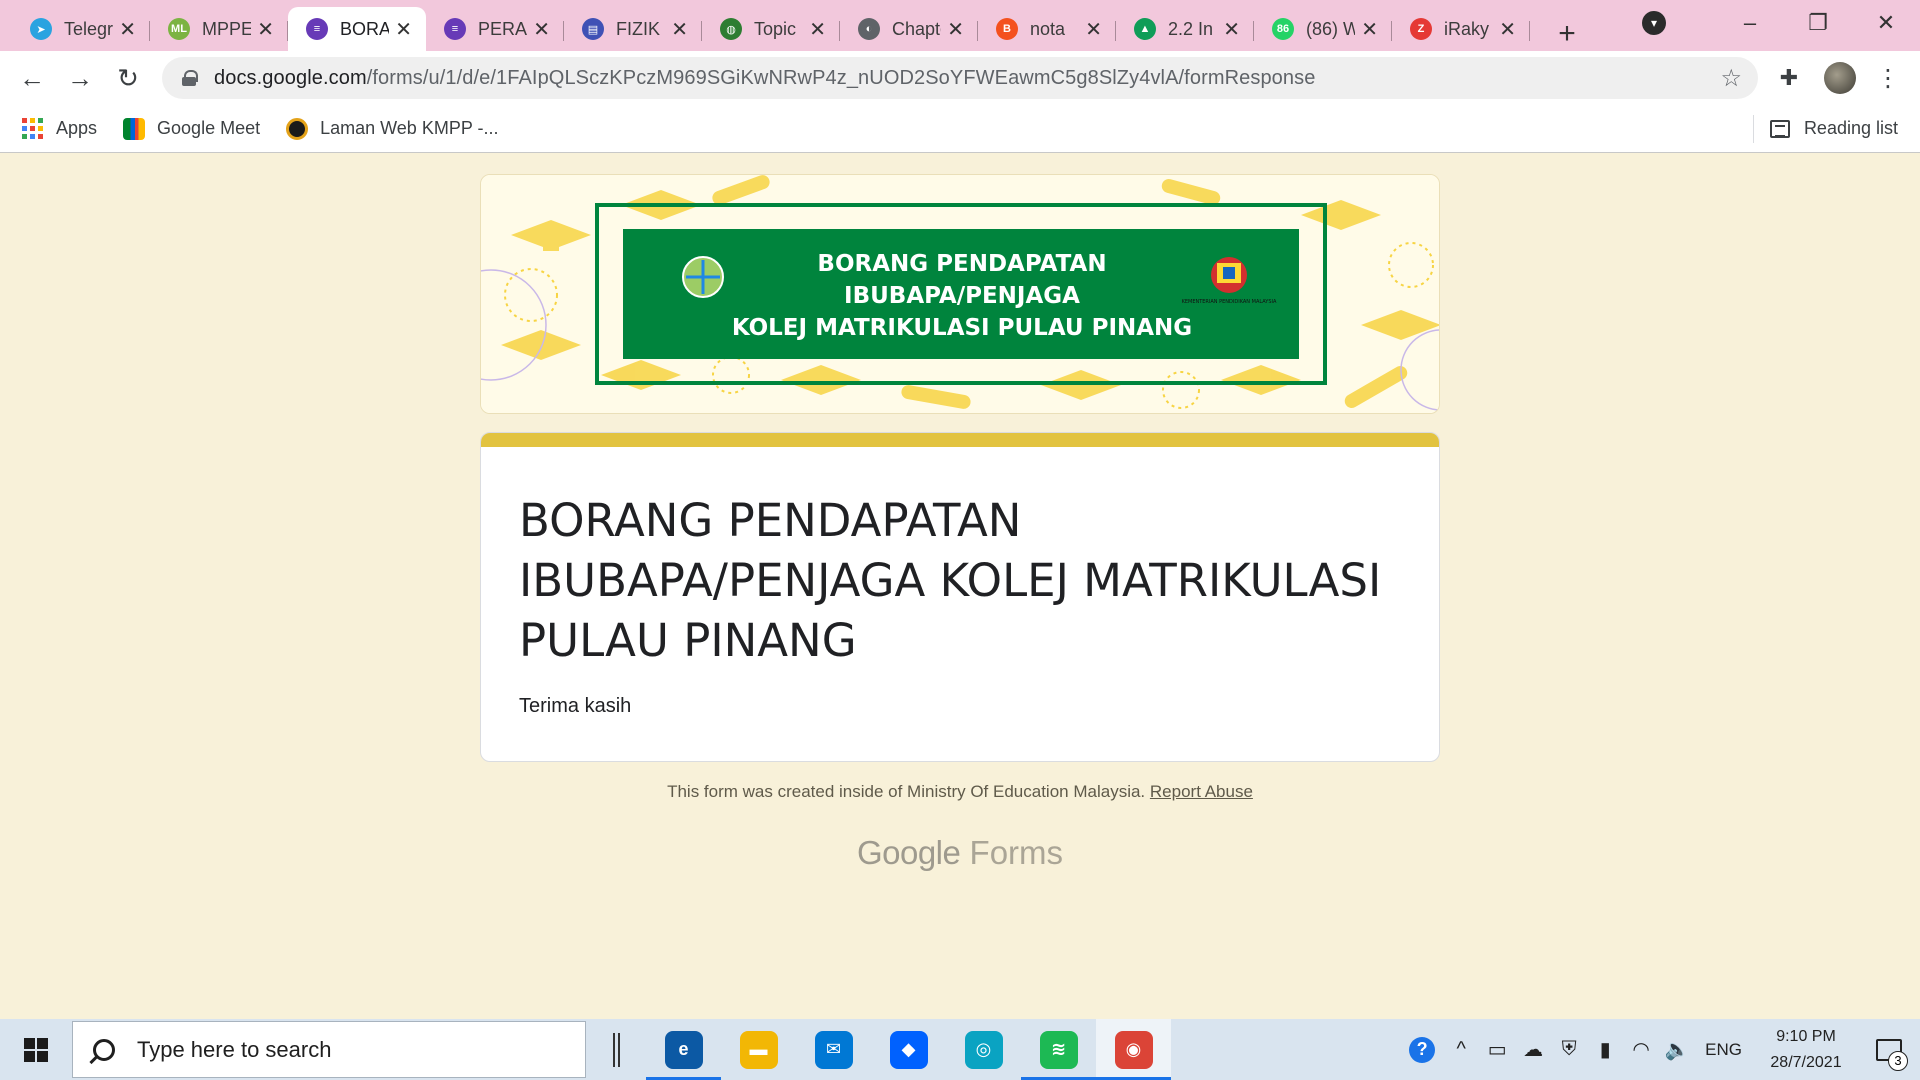 This screenshot has height=1080, width=1920. What do you see at coordinates (1889, 1054) in the screenshot?
I see `notification-center-button: 3` at bounding box center [1889, 1054].